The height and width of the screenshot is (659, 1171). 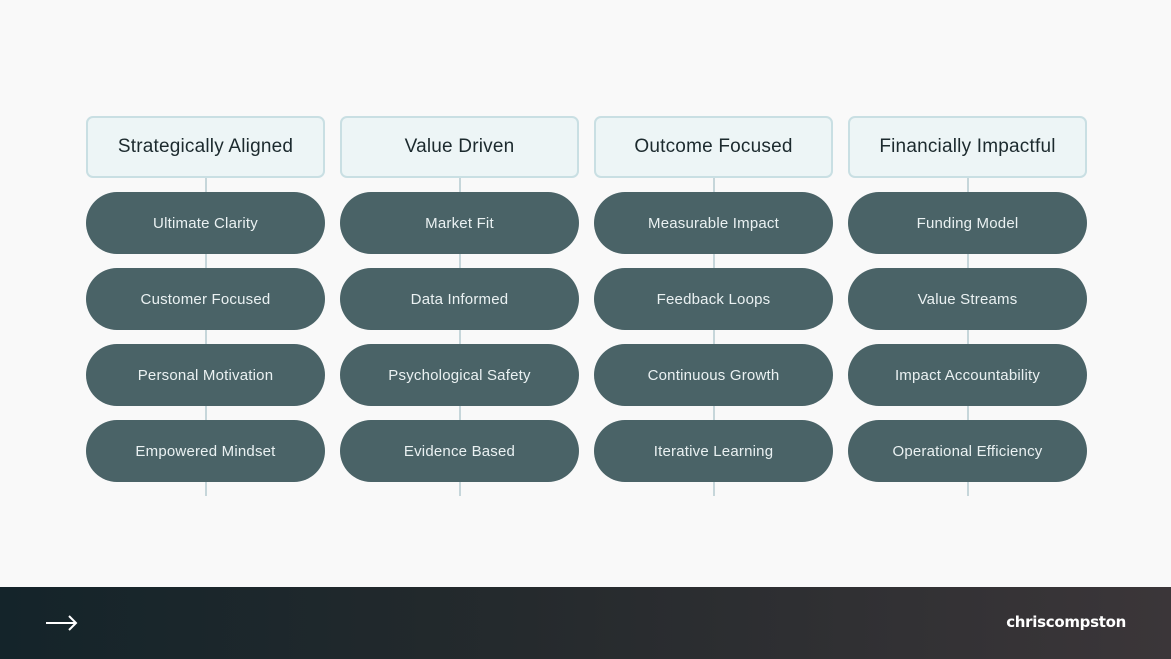 I want to click on column-header: Strategically Aligned, so click(x=205, y=147).